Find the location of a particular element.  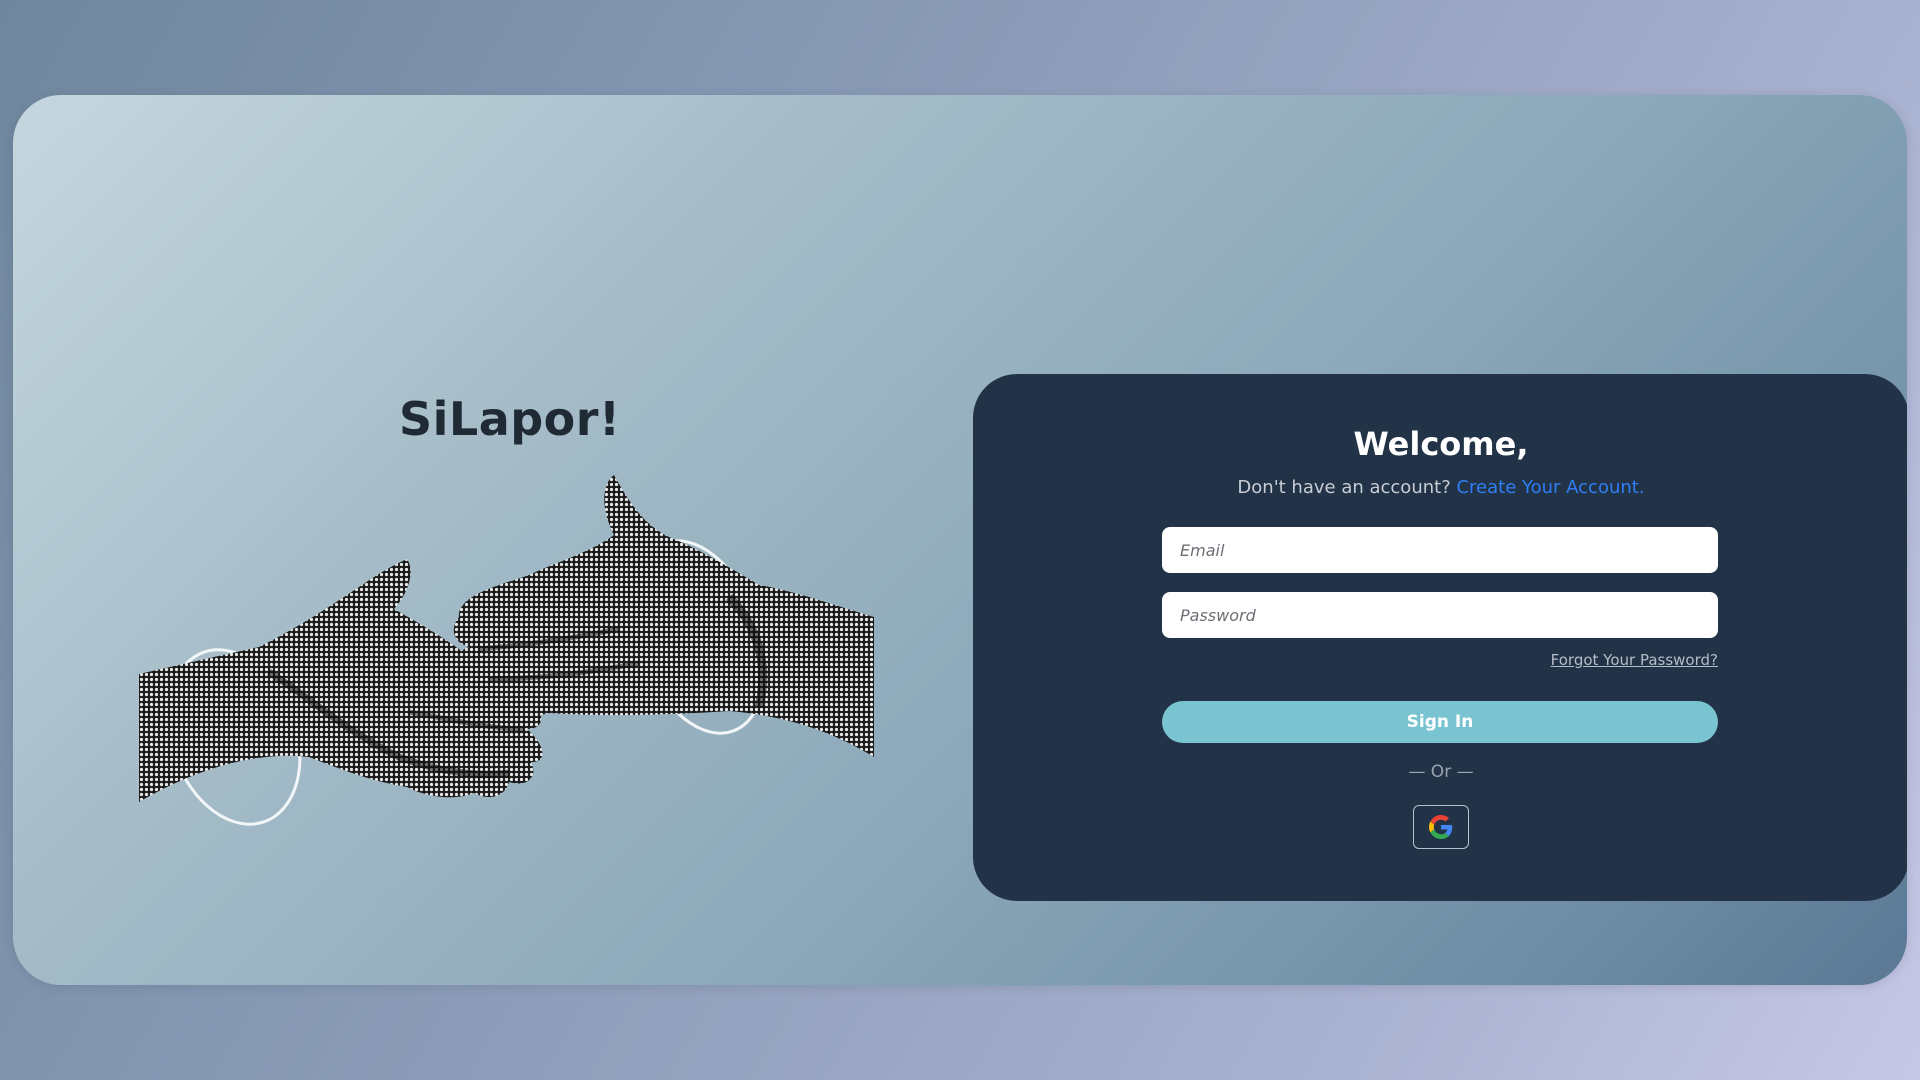

google-icon is located at coordinates (1441, 827).